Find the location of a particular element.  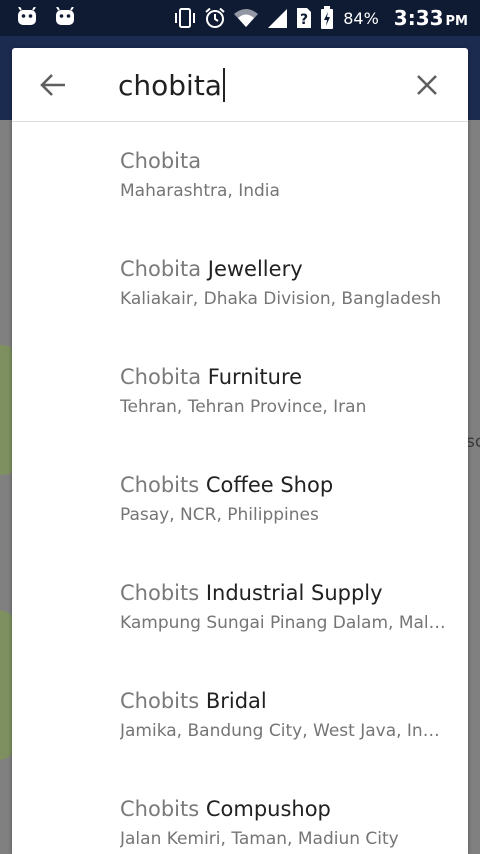

suggestion-rest-text: Coffee Shop is located at coordinates (266, 485).